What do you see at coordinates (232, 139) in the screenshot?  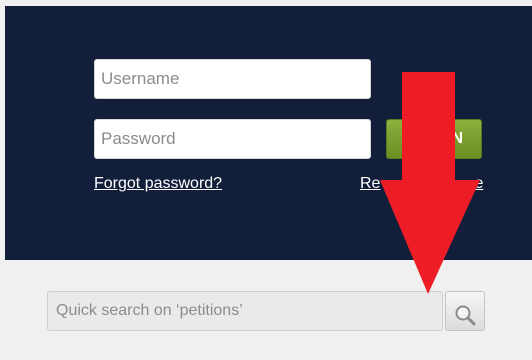 I see `password-field` at bounding box center [232, 139].